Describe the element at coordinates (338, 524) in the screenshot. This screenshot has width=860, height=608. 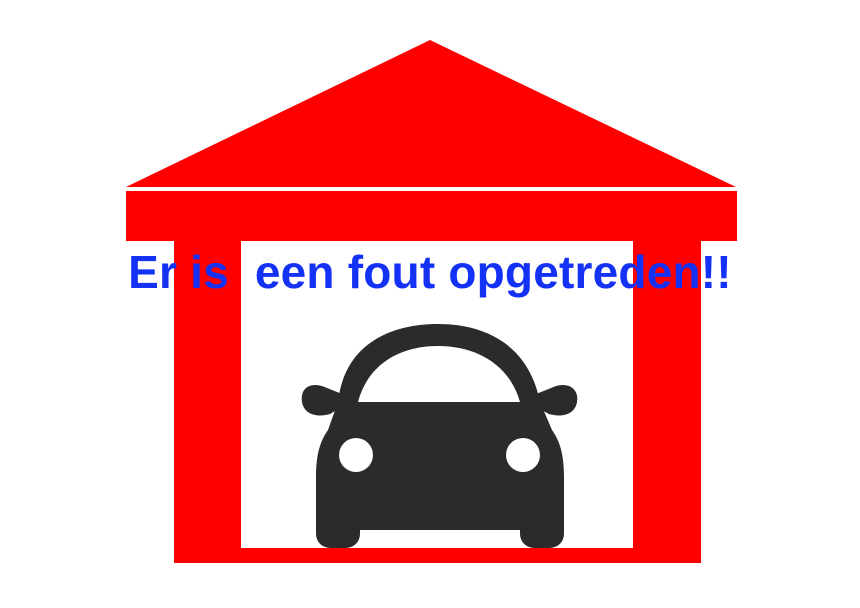
I see `car-left-wheel` at that location.